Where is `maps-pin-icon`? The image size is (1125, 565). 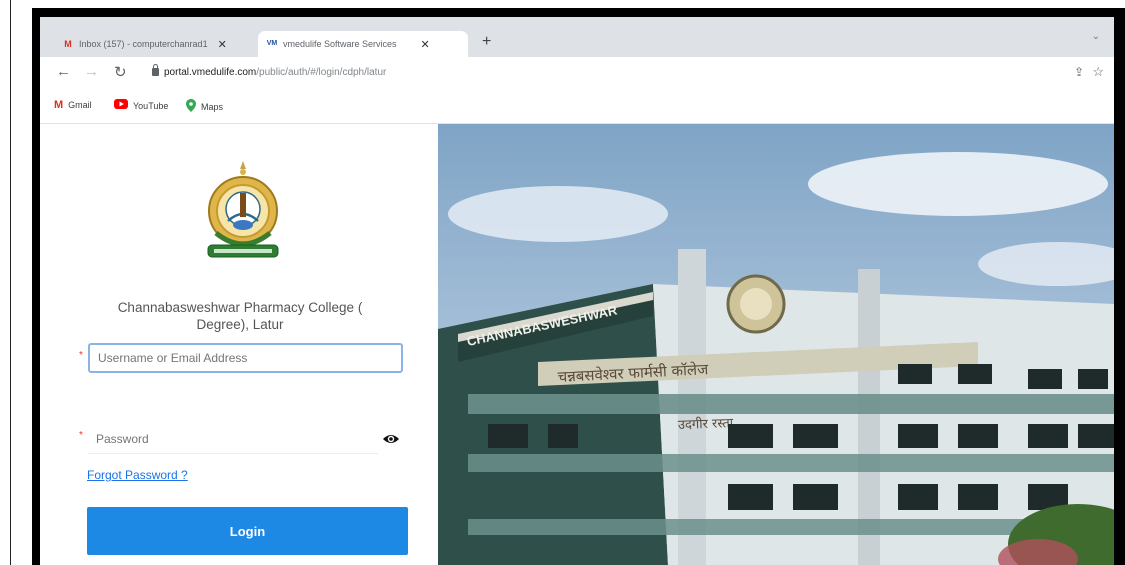
maps-pin-icon is located at coordinates (191, 107).